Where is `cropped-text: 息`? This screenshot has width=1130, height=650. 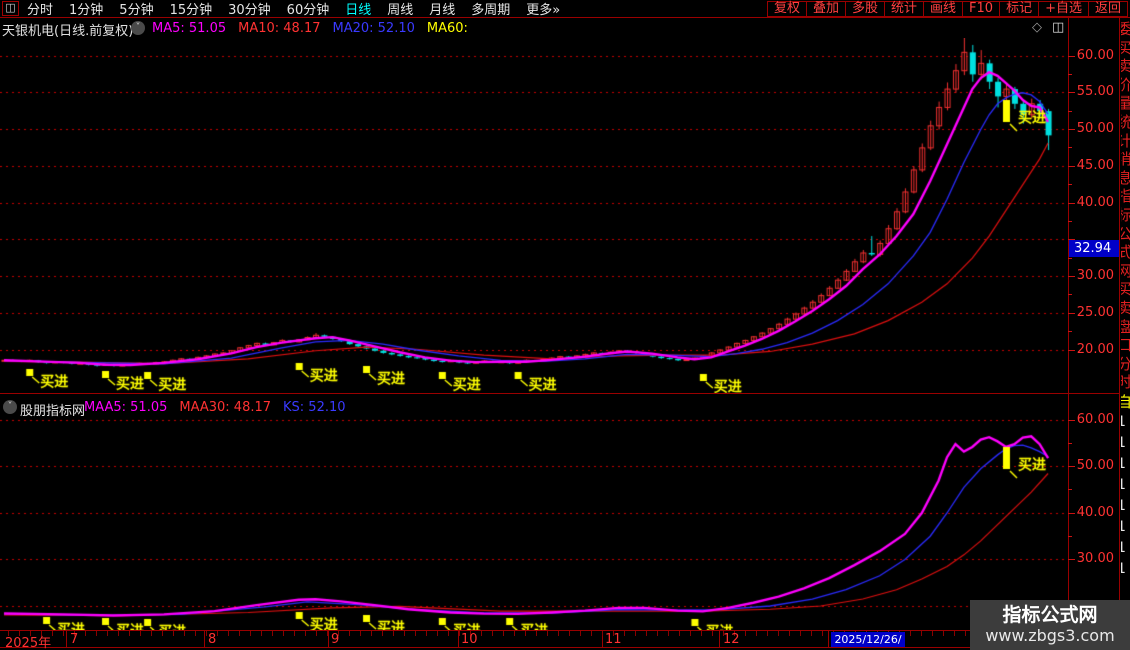 cropped-text: 息 is located at coordinates (1125, 177).